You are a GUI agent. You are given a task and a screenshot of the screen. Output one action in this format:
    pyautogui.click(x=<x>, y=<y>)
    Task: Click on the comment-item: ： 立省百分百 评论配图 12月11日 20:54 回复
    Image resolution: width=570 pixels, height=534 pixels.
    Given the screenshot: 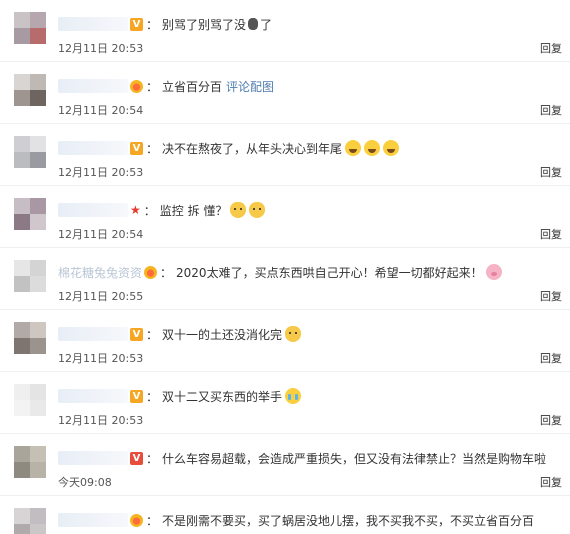 What is the action you would take?
    pyautogui.click(x=285, y=93)
    